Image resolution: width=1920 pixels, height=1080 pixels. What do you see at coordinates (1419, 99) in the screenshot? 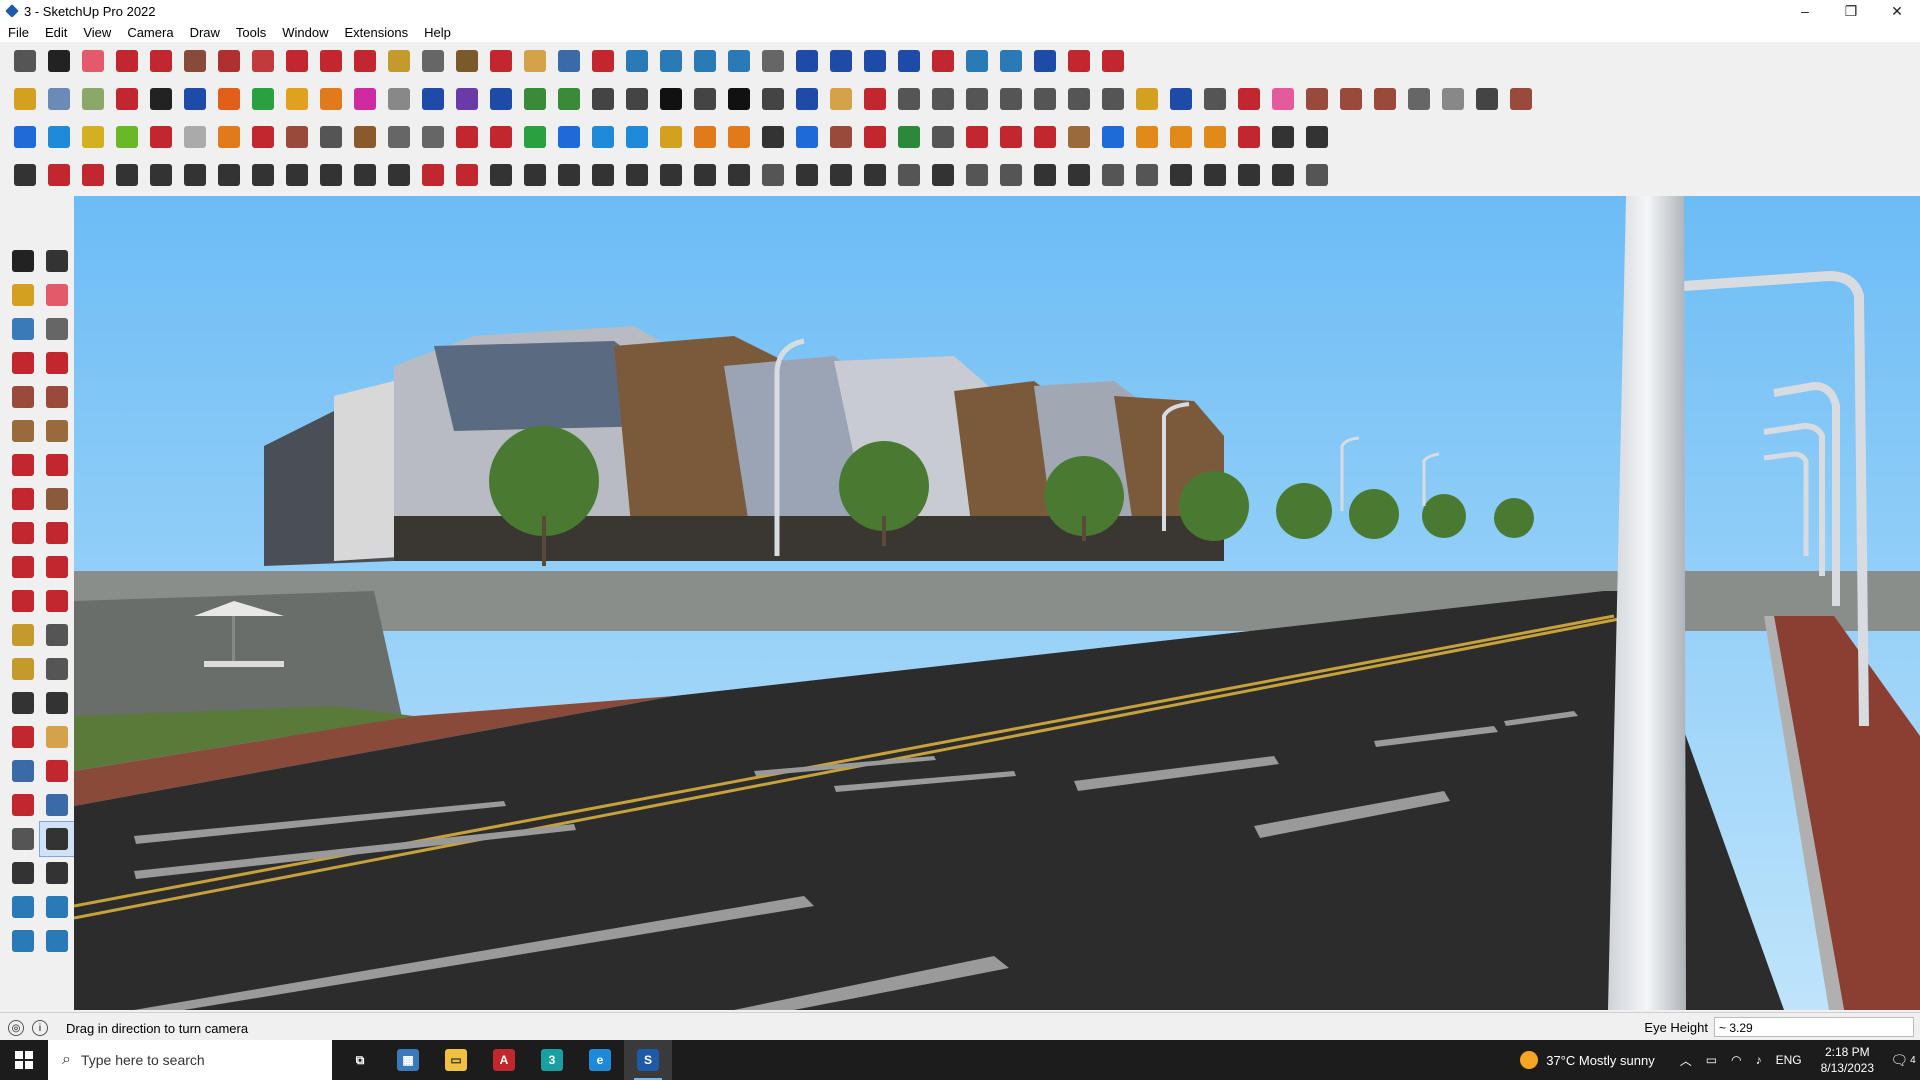
I see `roof2-tool` at bounding box center [1419, 99].